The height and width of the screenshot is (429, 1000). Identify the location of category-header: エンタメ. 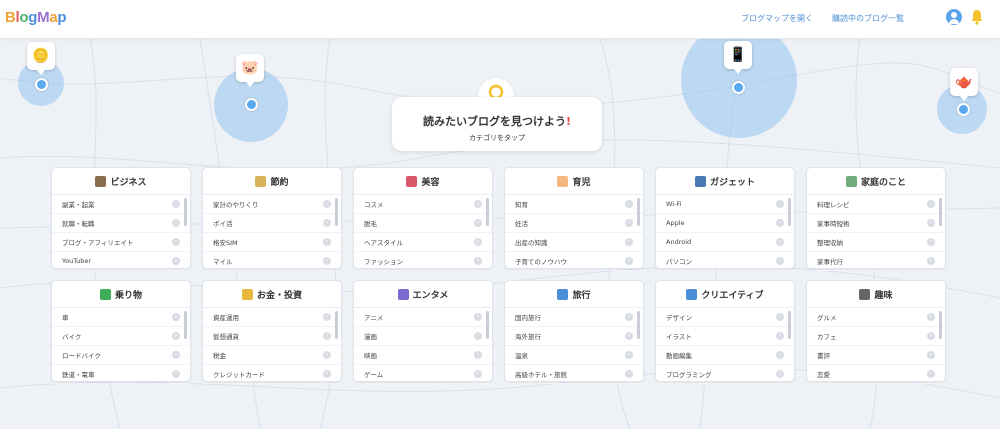
(423, 294).